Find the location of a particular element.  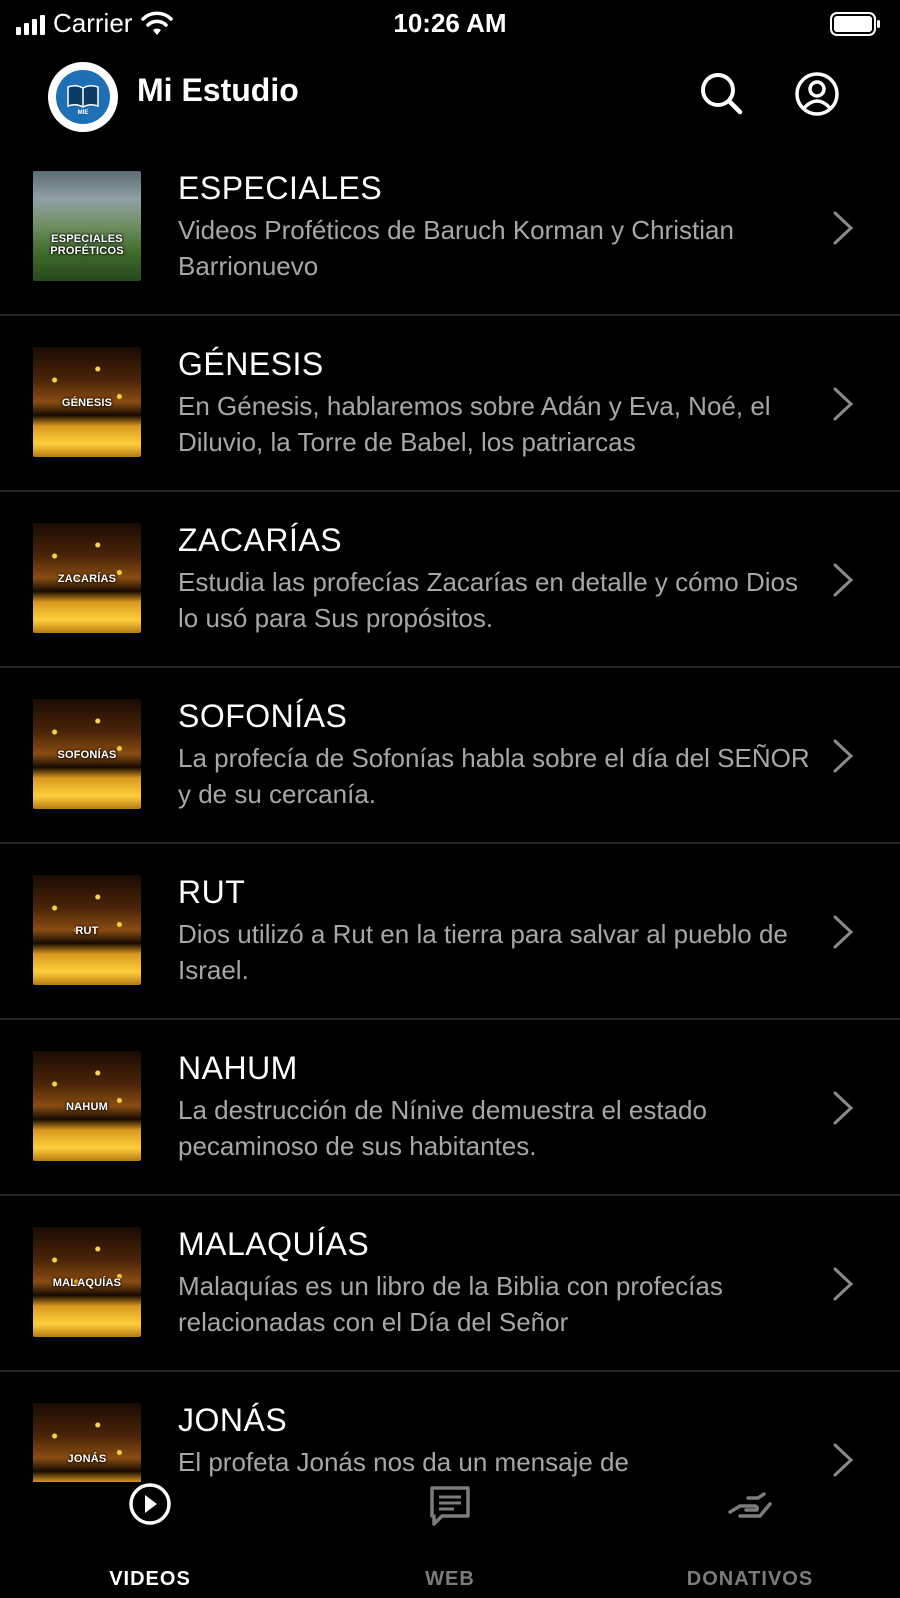

thumbnail-label: RUT is located at coordinates (87, 931).